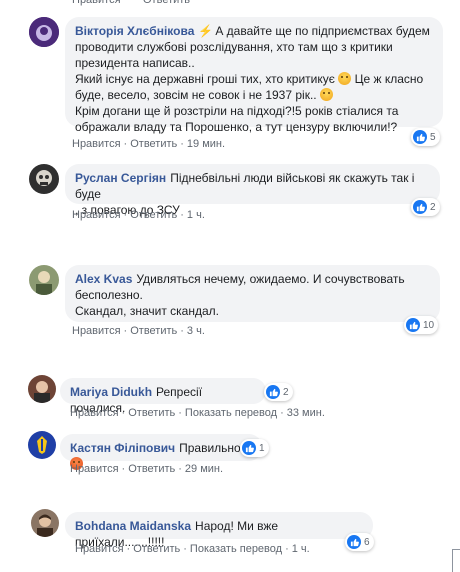  Describe the element at coordinates (230, 4) in the screenshot. I see `previous-comment-actions: Нравится Ответить` at that location.